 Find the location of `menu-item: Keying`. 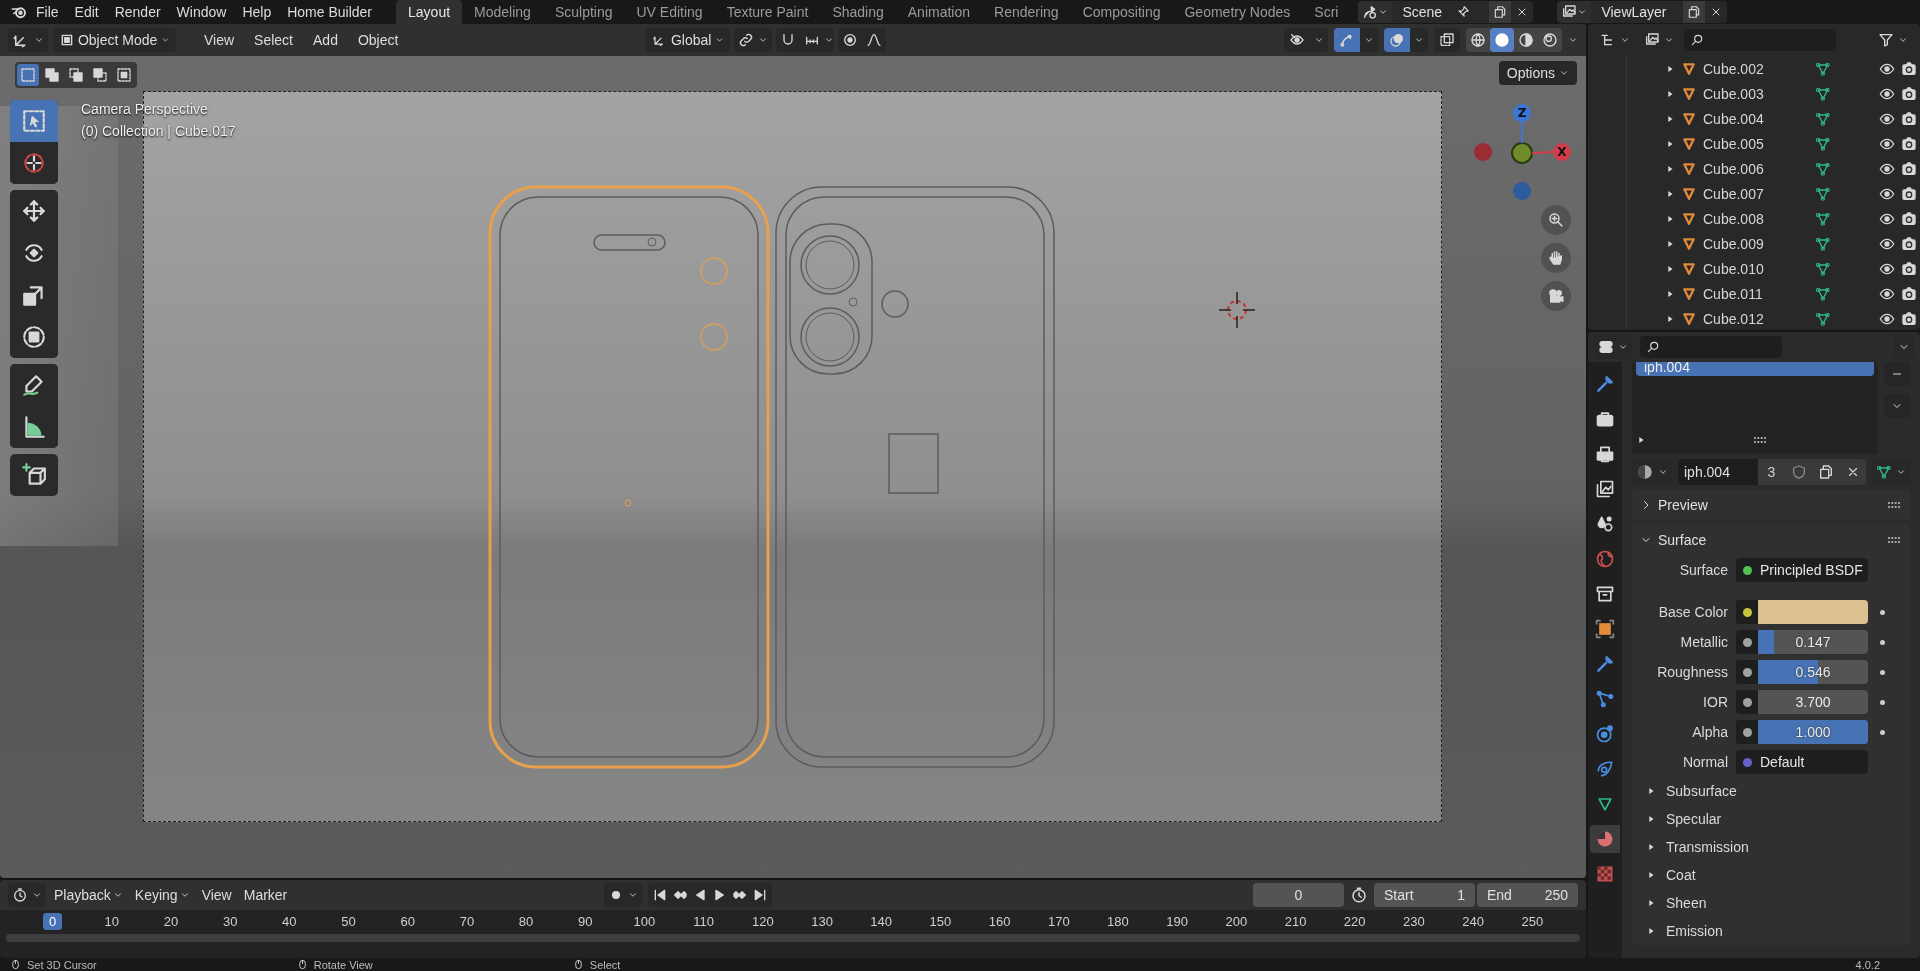

menu-item: Keying is located at coordinates (160, 895).